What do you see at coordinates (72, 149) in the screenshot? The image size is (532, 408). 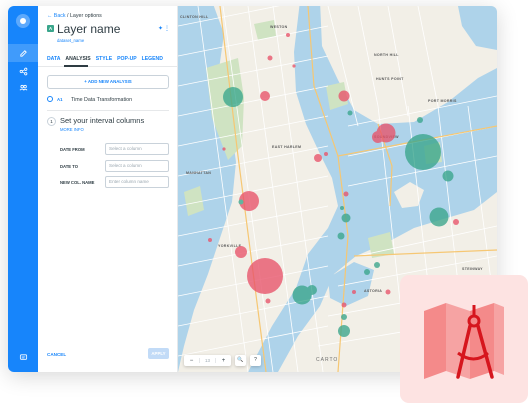 I see `date-from-label: DATE FROM` at bounding box center [72, 149].